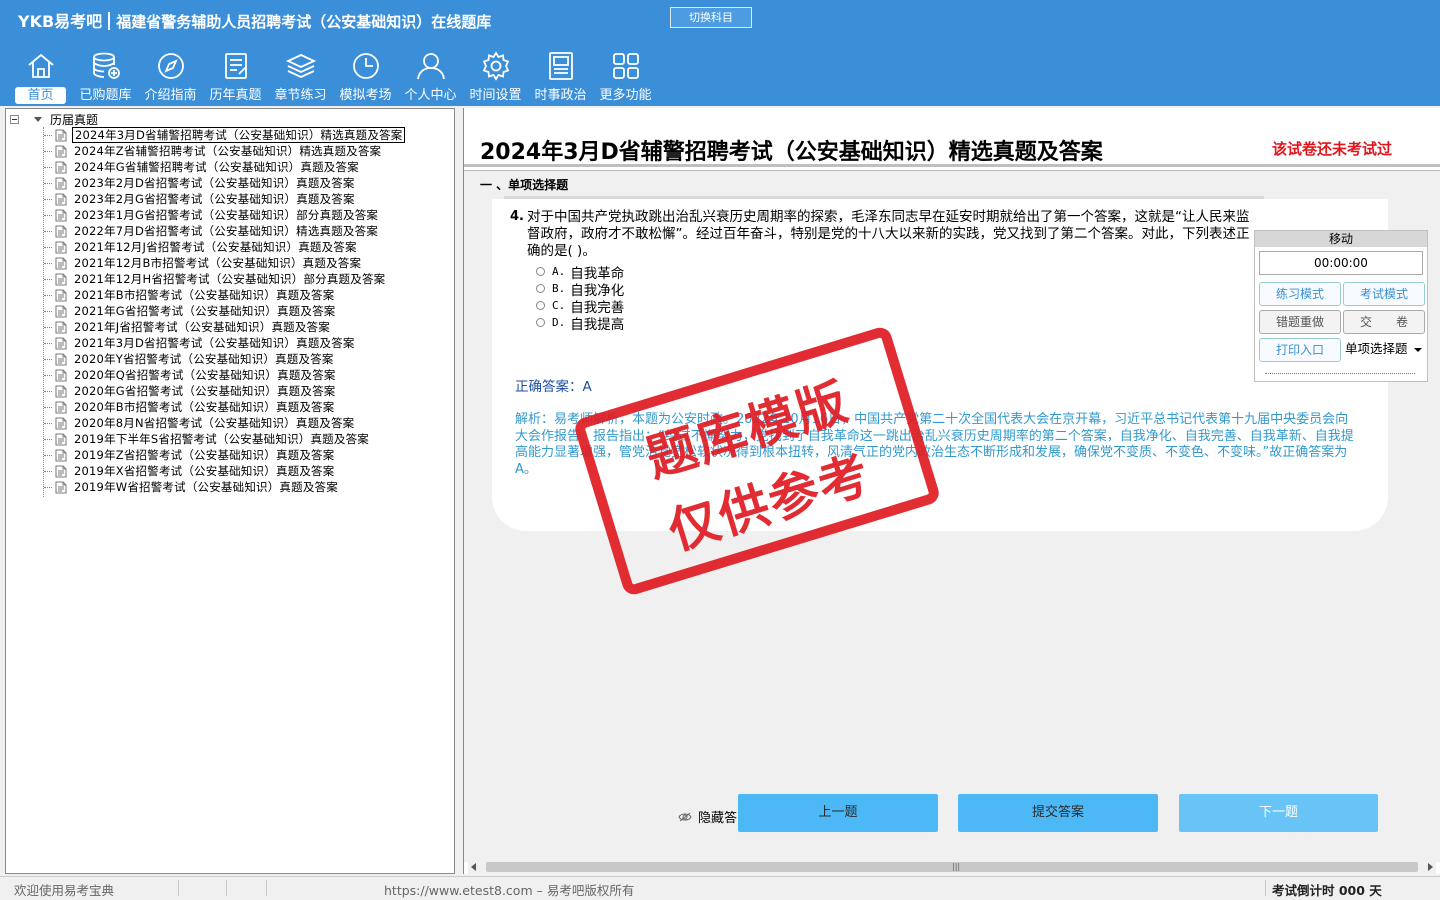  I want to click on tree-item: 2020年Y省招警考试（公安基础知识）真题及答案, so click(220, 359).